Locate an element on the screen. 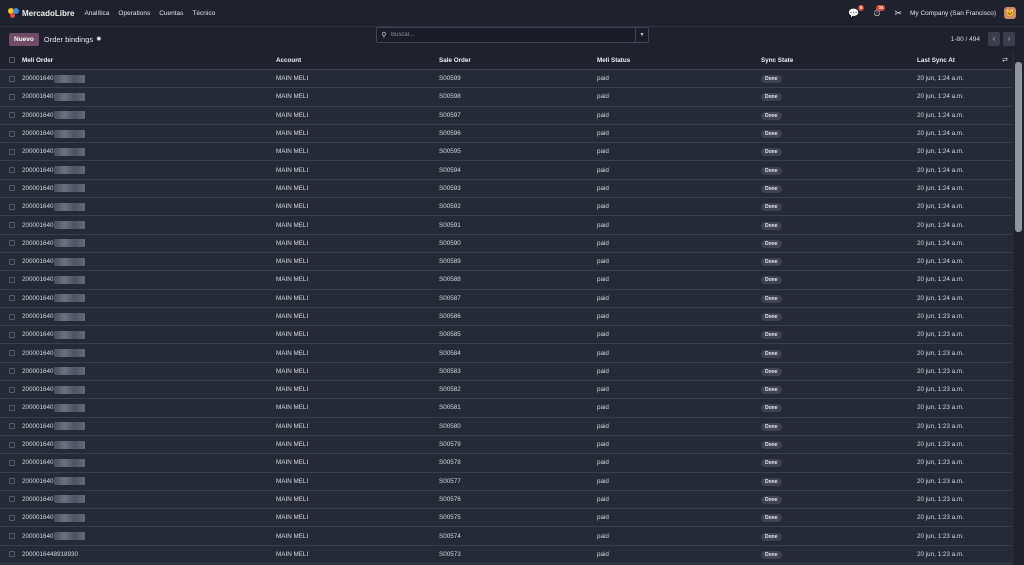 This screenshot has width=1024, height=565. column-header-sale-order: Sale Order is located at coordinates (518, 60).